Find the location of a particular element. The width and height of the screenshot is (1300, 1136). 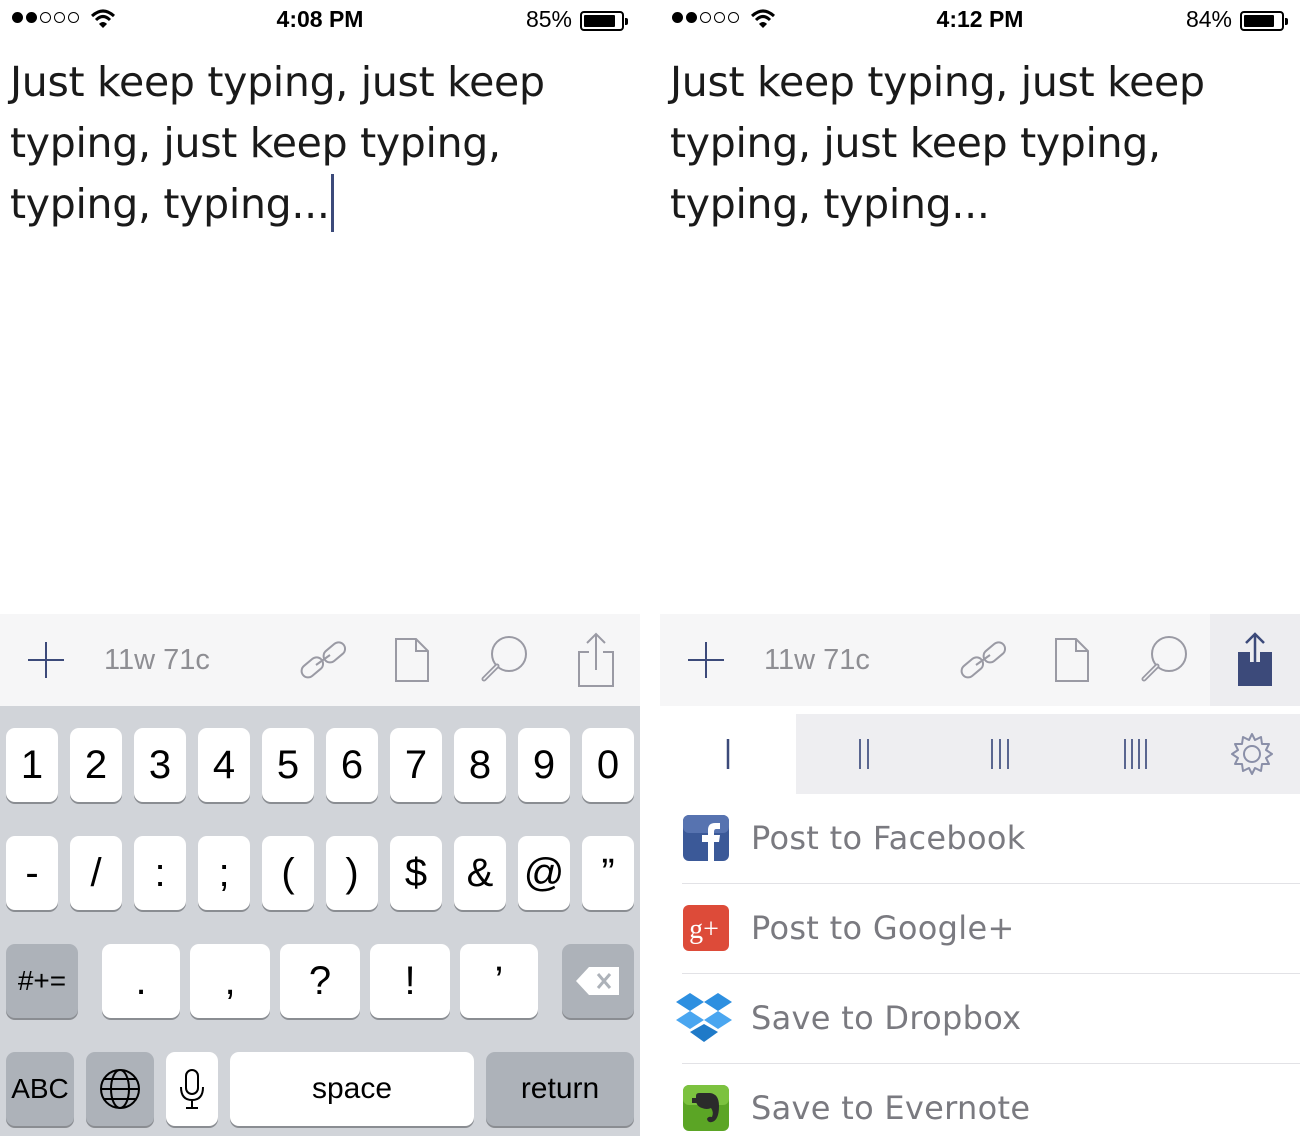

share-facebook-row: Post to Facebook is located at coordinates (980, 839).